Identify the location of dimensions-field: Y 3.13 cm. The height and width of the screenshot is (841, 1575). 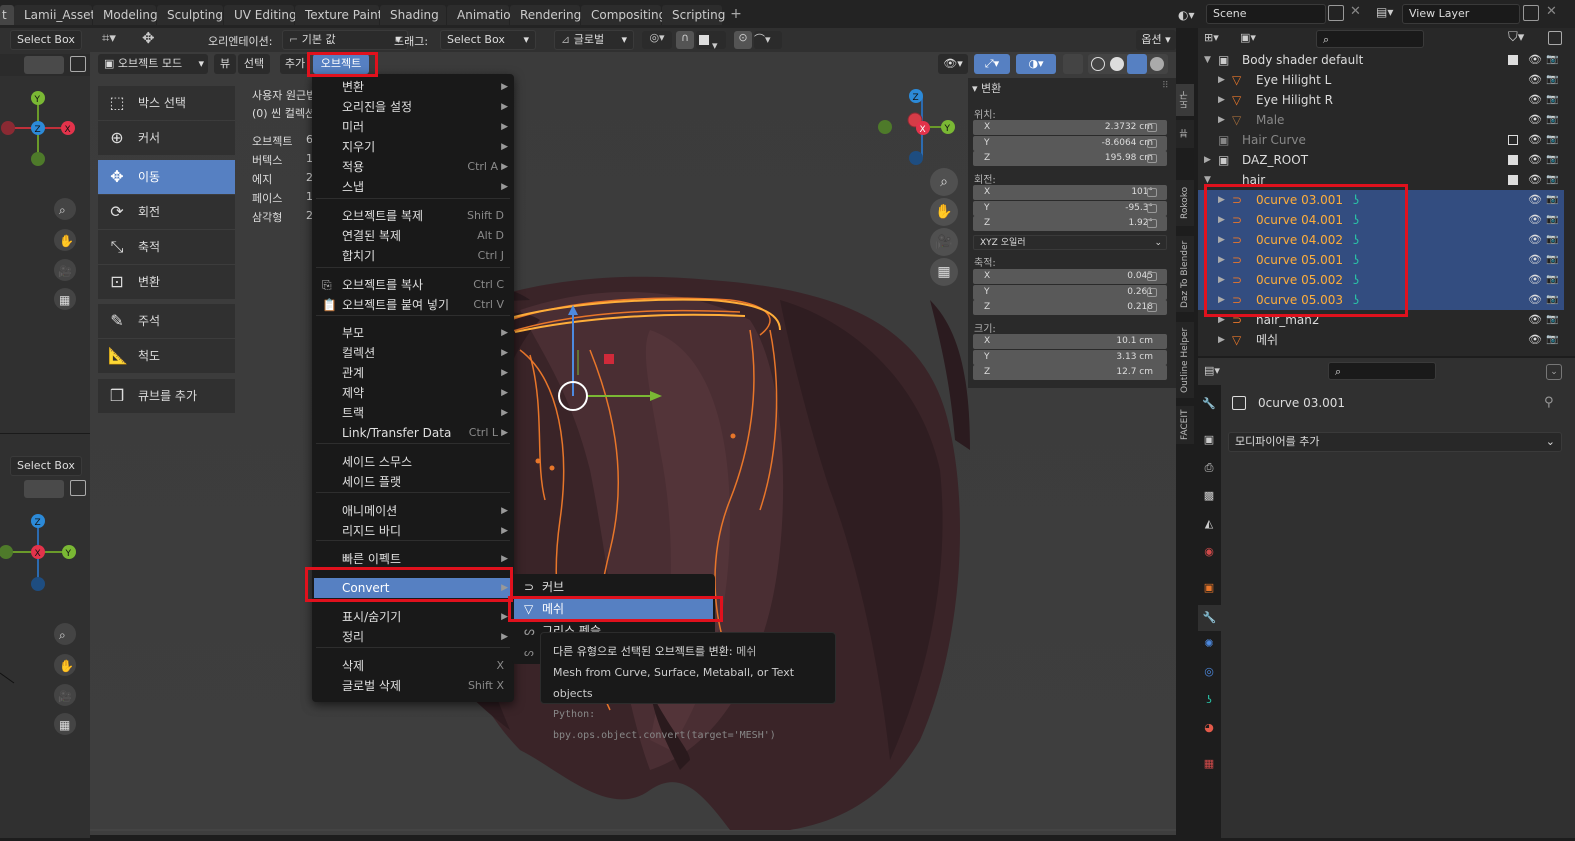
(1070, 357).